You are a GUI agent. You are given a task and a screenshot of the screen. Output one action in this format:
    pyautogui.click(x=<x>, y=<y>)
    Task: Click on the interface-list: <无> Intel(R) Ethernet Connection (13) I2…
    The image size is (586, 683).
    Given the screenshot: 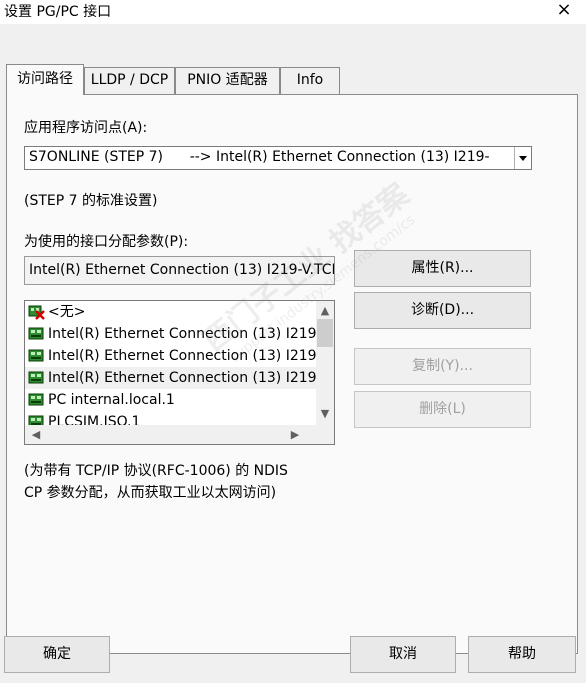 What is the action you would take?
    pyautogui.click(x=171, y=363)
    